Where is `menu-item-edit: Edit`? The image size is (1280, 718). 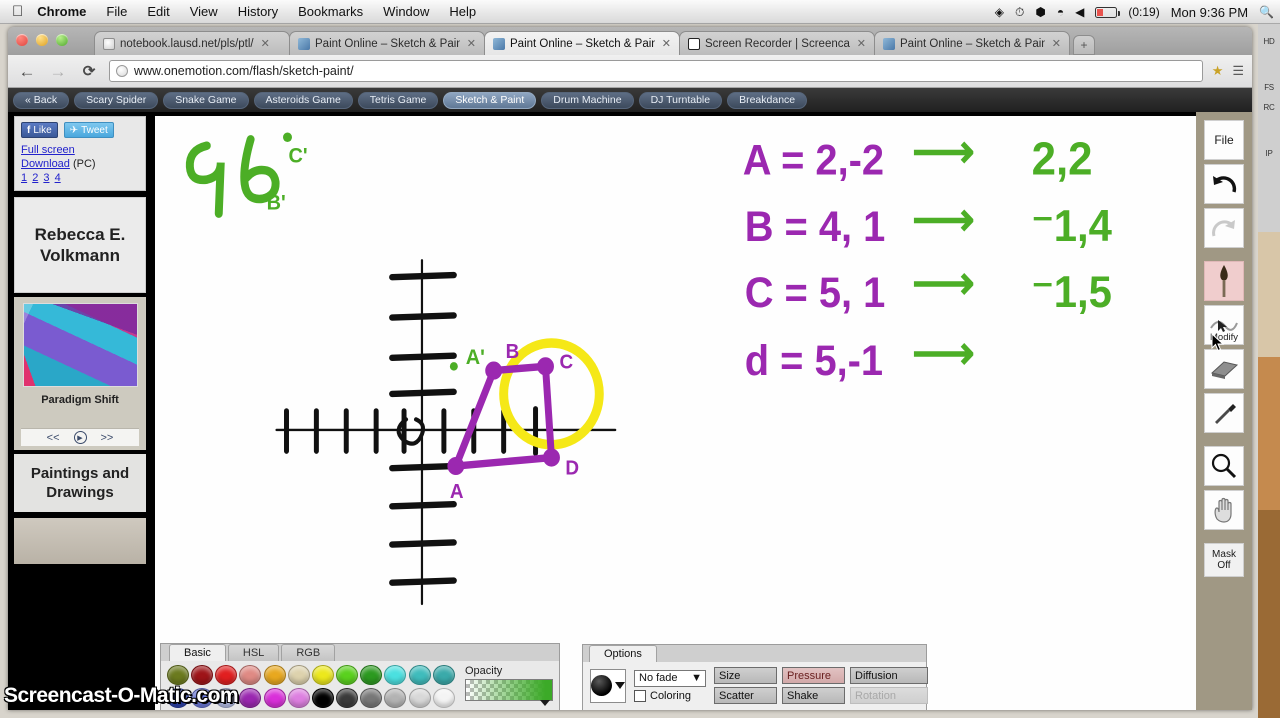
menu-item-edit: Edit is located at coordinates (158, 11).